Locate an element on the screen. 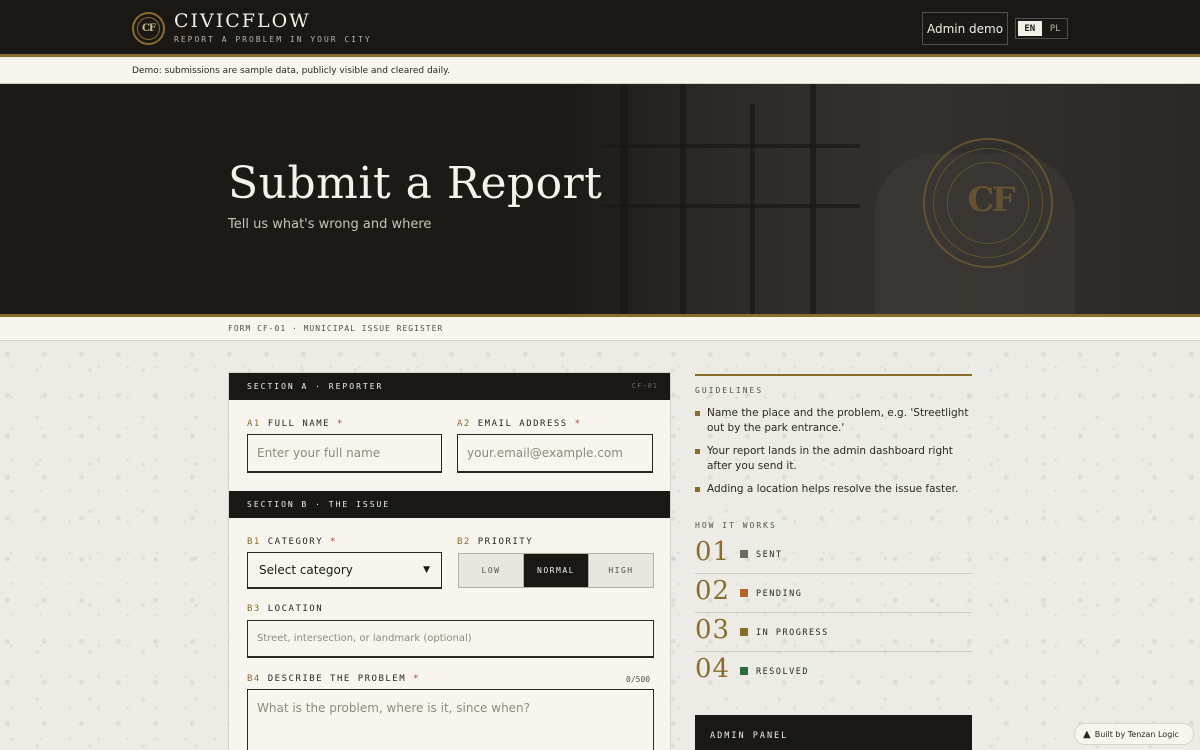  step-label: PENDING is located at coordinates (779, 594).